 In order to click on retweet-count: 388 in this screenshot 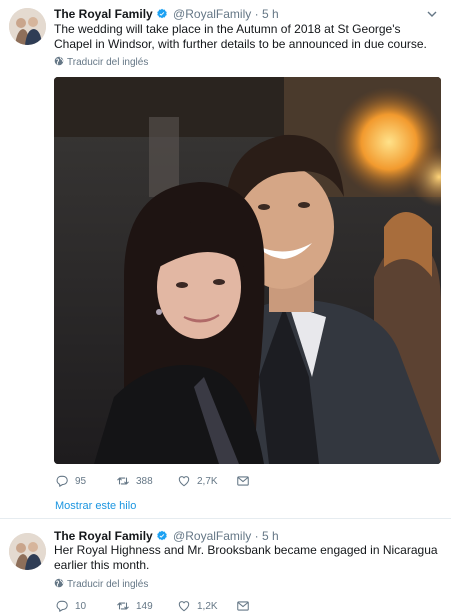, I will do `click(144, 481)`.